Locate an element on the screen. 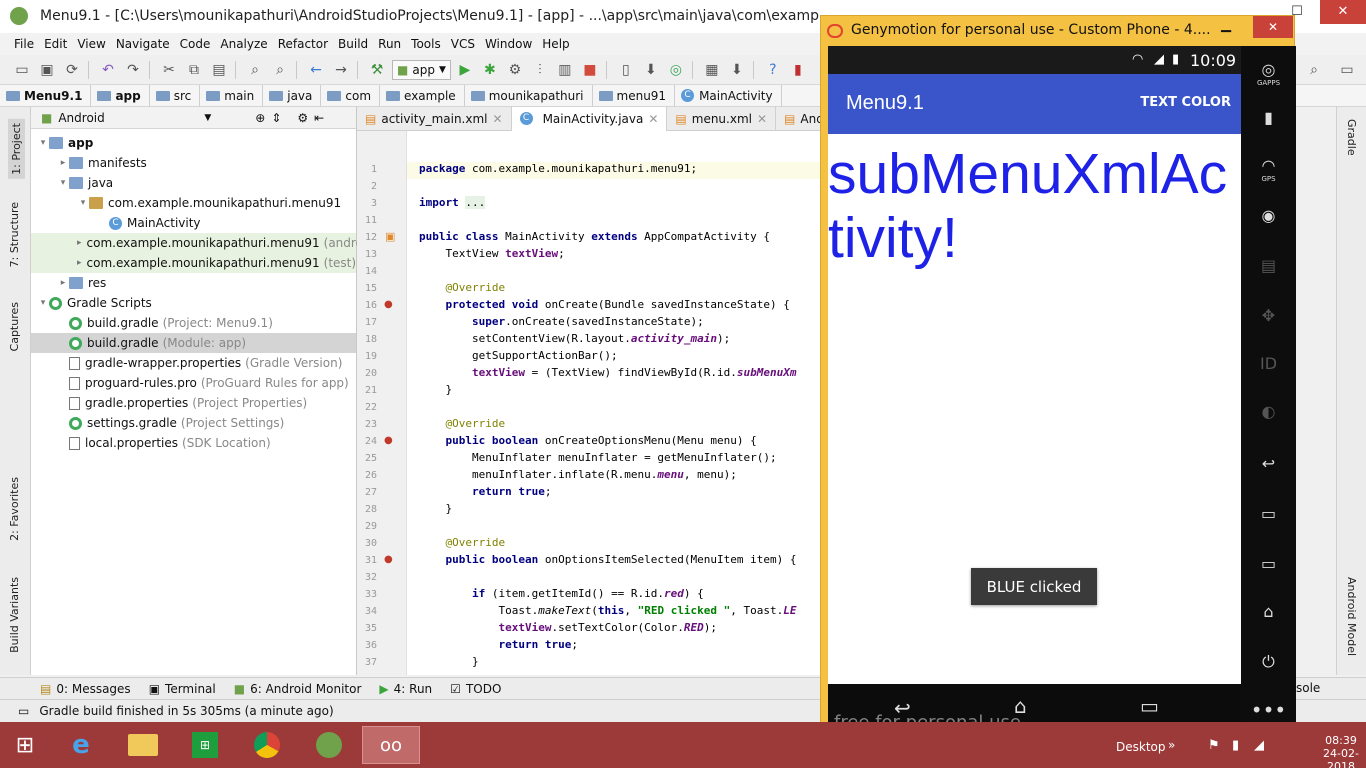 The height and width of the screenshot is (768, 1366). redo-icon: ↷ is located at coordinates (133, 70).